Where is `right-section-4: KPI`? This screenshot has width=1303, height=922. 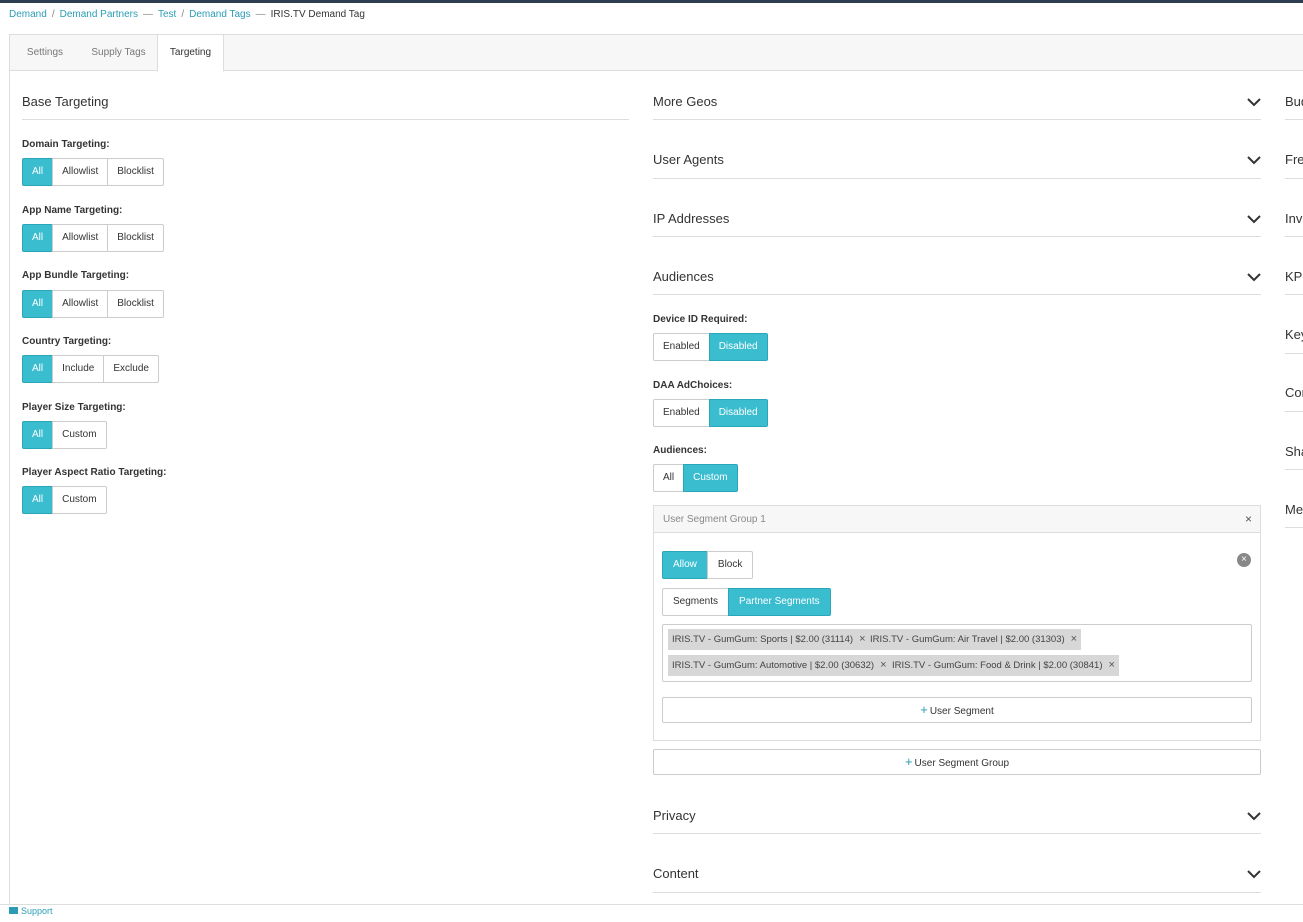
right-section-4: KPI is located at coordinates (1294, 276).